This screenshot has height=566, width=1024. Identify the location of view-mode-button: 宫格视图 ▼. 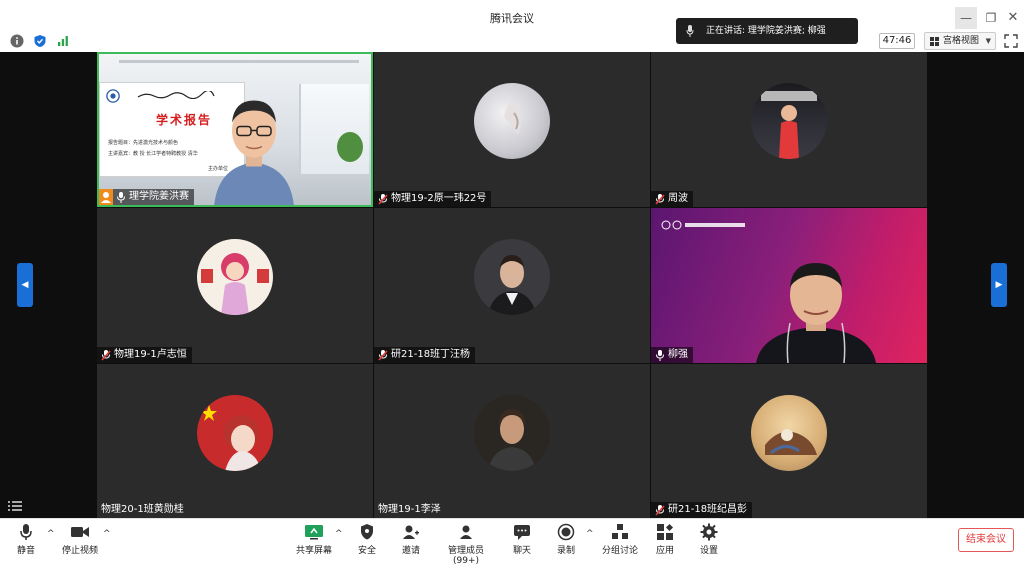
(960, 41).